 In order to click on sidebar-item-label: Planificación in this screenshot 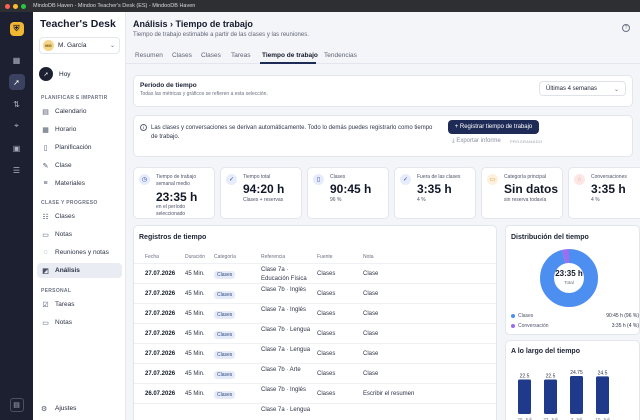, I will do `click(73, 147)`.